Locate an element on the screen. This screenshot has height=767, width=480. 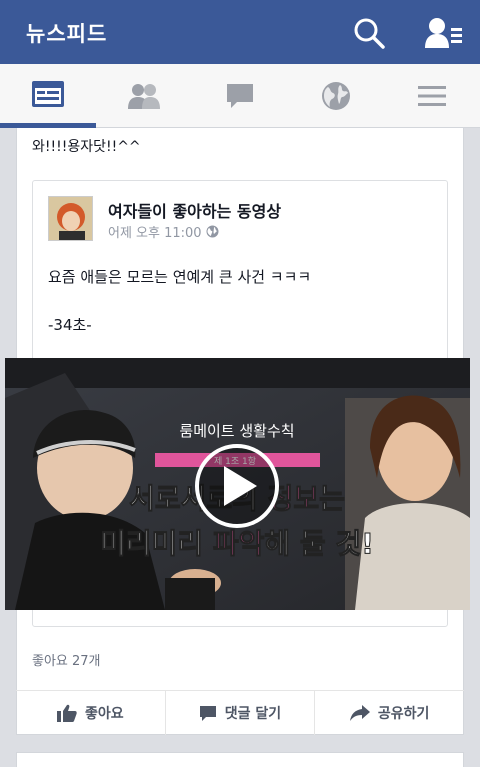
comment-label: 댓글 달기 is located at coordinates (253, 714).